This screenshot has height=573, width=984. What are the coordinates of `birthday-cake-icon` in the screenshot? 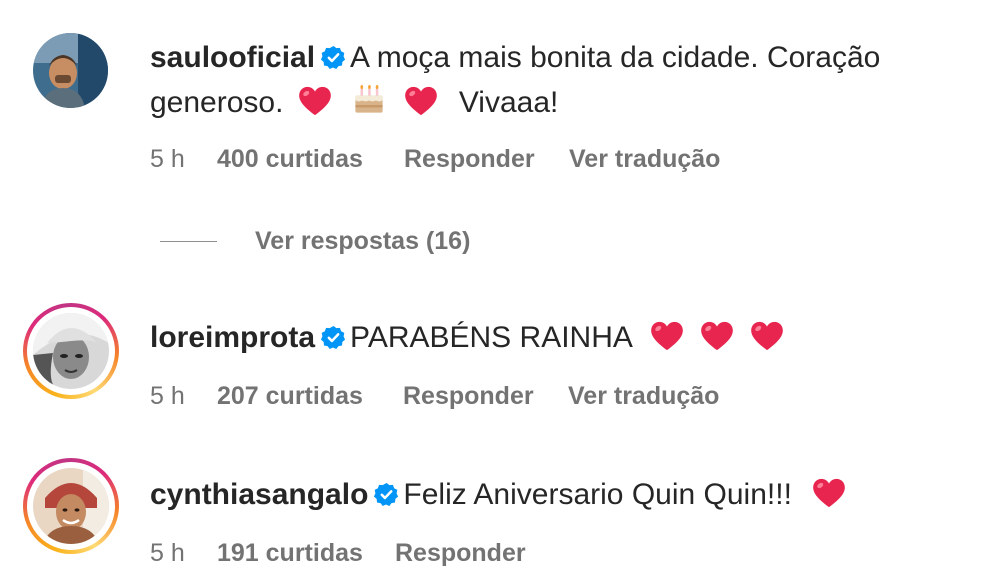 It's located at (369, 104).